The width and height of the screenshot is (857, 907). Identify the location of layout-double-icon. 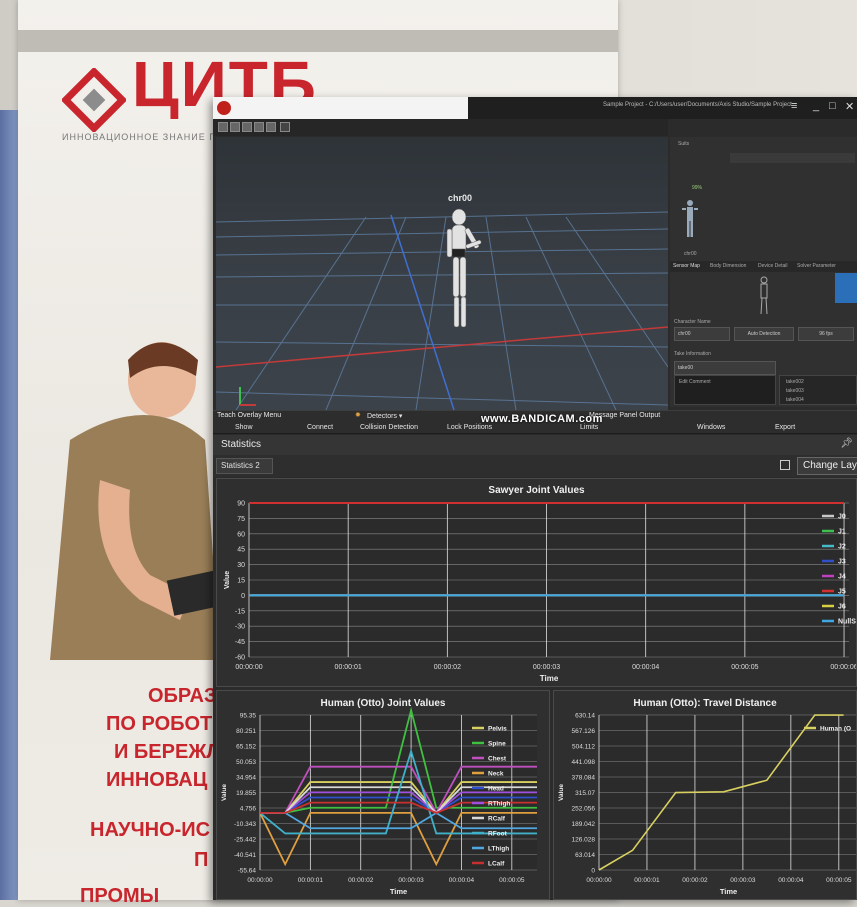
(235, 127).